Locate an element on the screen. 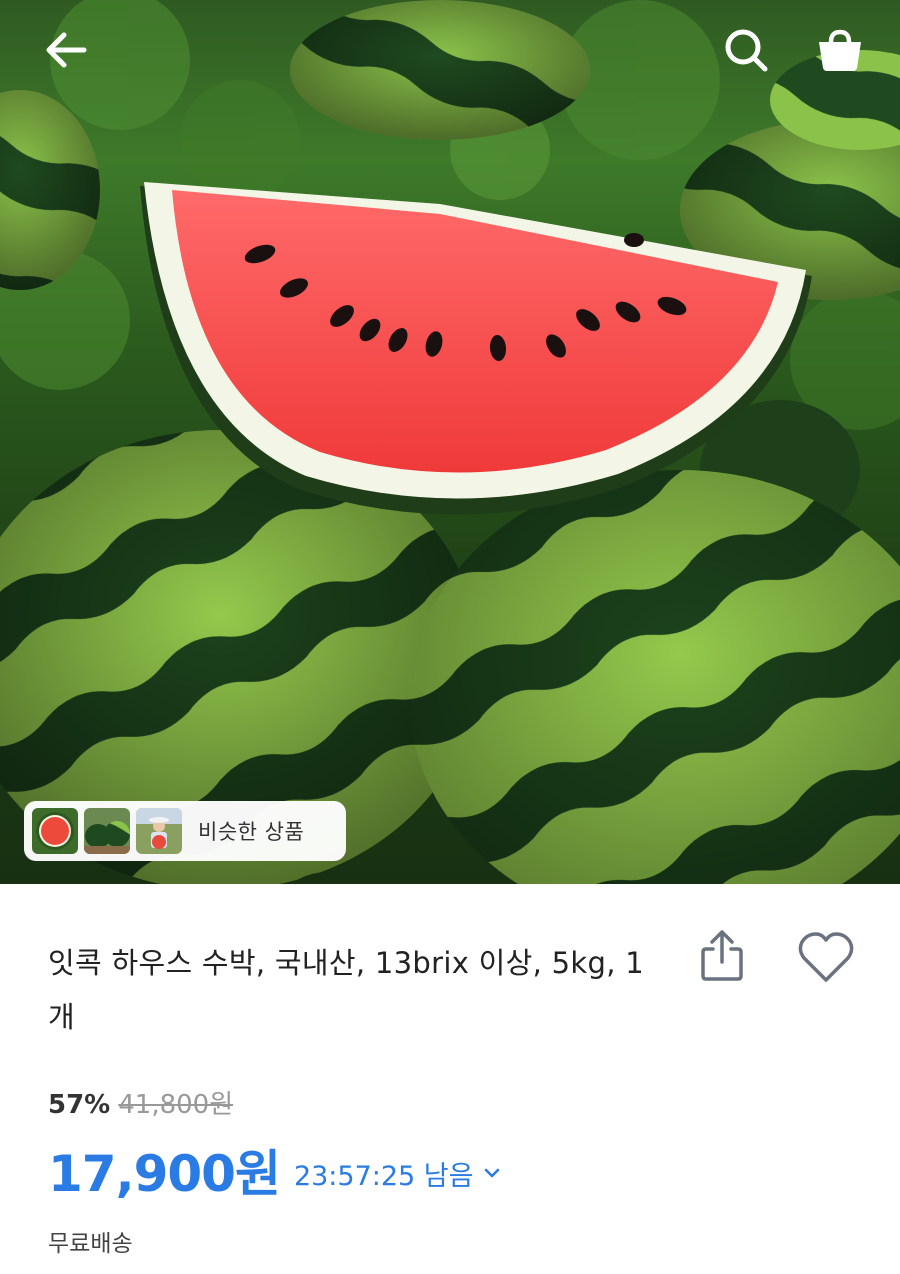 The height and width of the screenshot is (1274, 900). product-title: 잇콕 하우스 수박, 국내산, 13brix 이상, 5kg, 1개 is located at coordinates (346, 990).